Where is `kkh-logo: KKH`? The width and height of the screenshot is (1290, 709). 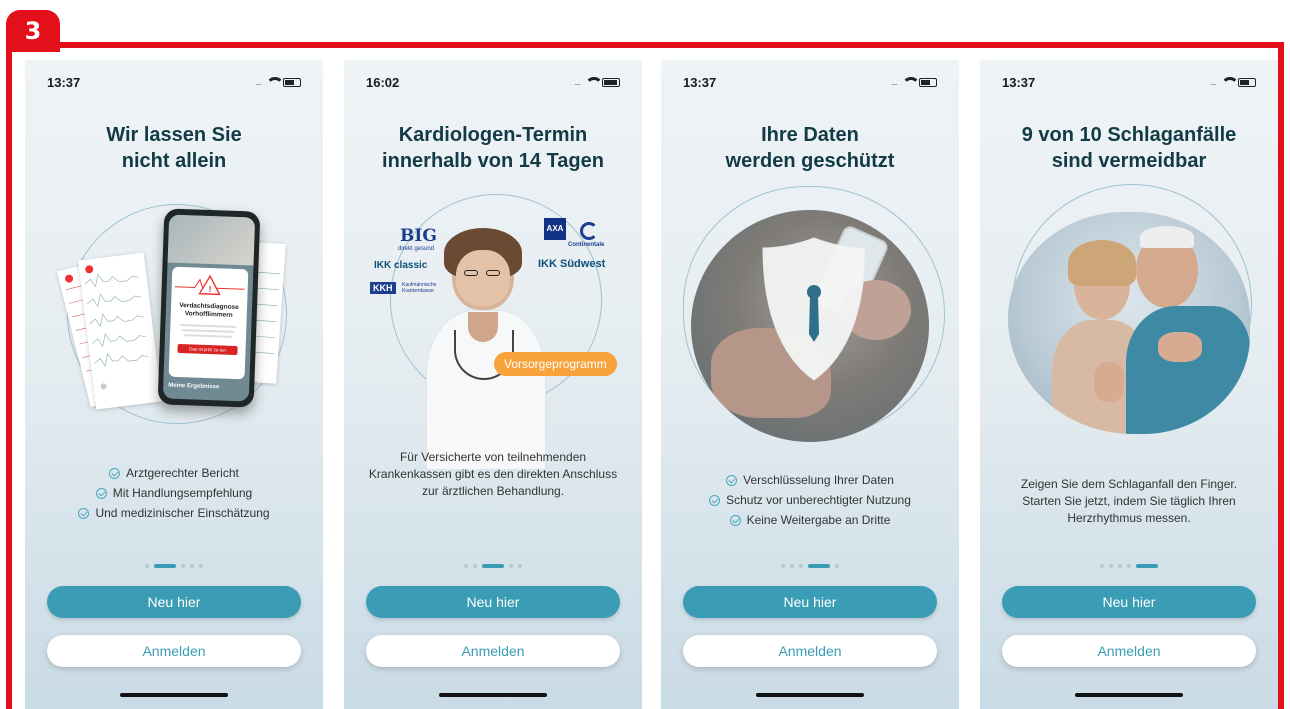
kkh-logo: KKH is located at coordinates (383, 288).